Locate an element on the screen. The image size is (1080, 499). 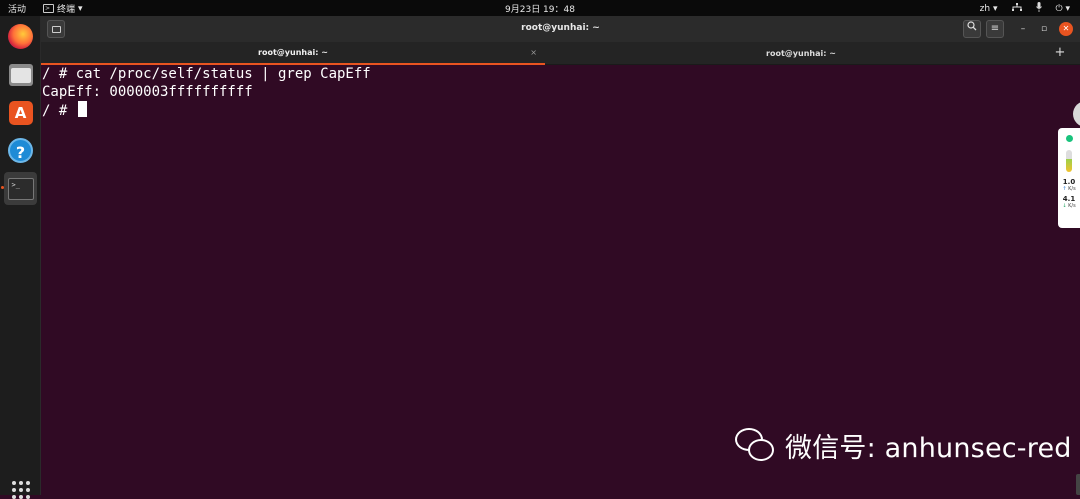
download-unit: ↓ K/s is located at coordinates (1069, 206).